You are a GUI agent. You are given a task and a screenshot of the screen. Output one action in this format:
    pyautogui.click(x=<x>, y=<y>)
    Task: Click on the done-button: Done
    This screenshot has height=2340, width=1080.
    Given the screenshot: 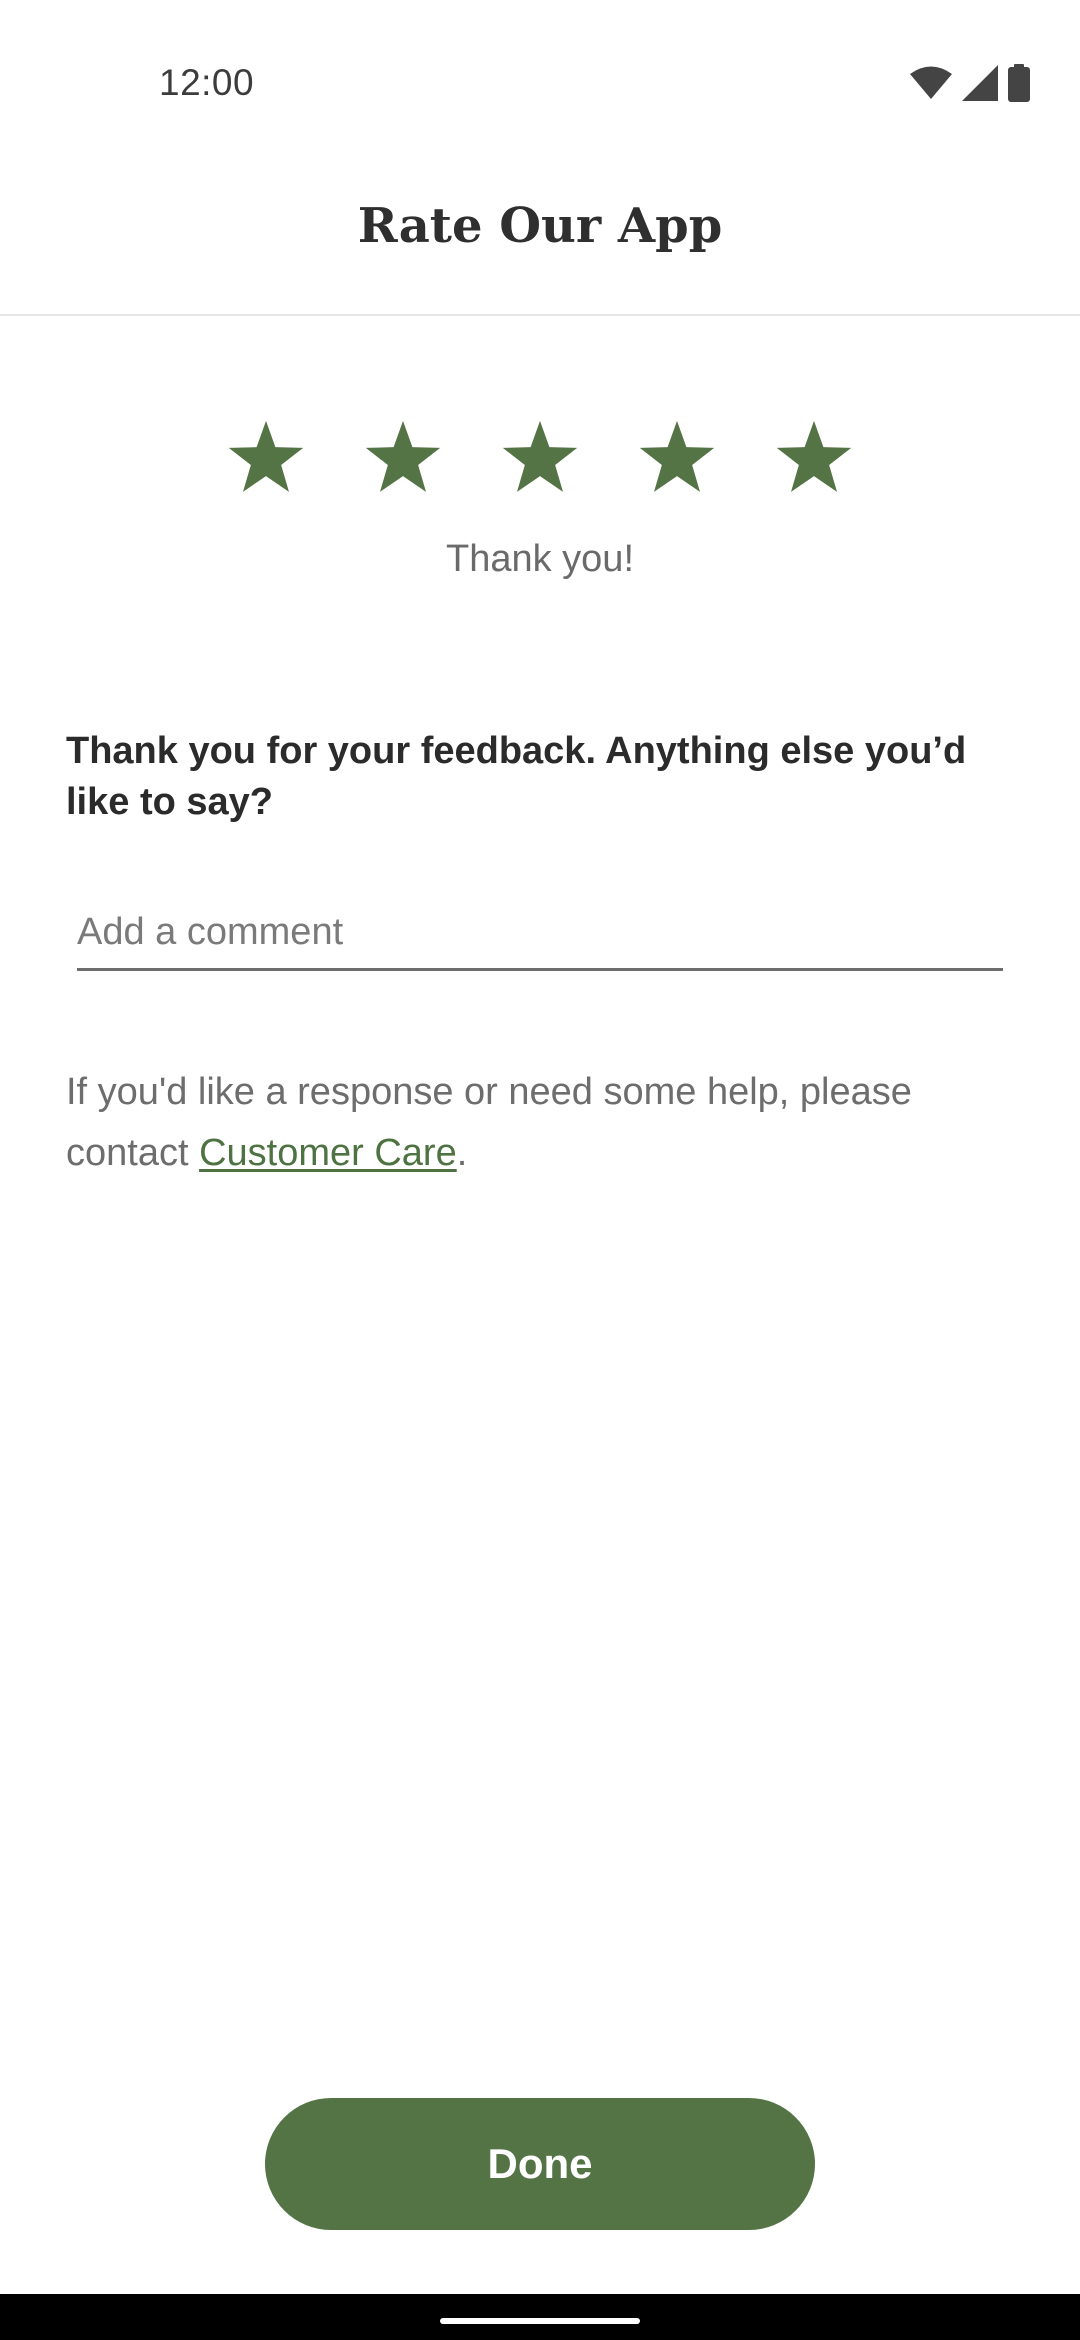 What is the action you would take?
    pyautogui.click(x=540, y=2164)
    